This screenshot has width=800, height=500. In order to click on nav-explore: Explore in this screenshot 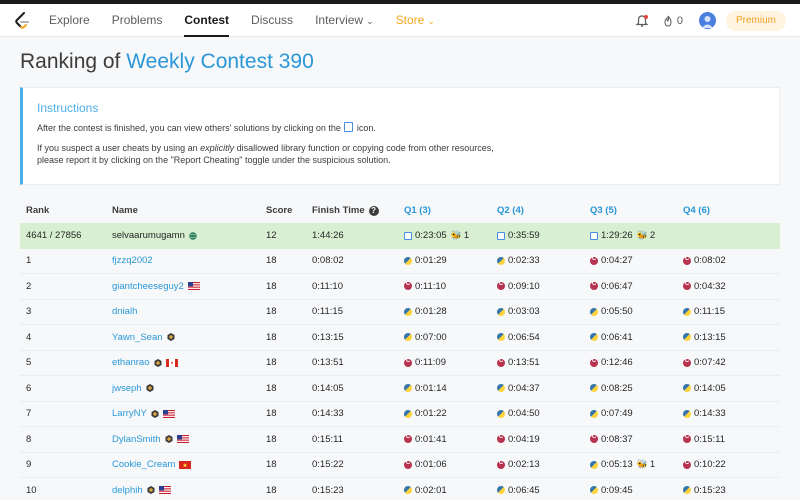, I will do `click(69, 20)`.